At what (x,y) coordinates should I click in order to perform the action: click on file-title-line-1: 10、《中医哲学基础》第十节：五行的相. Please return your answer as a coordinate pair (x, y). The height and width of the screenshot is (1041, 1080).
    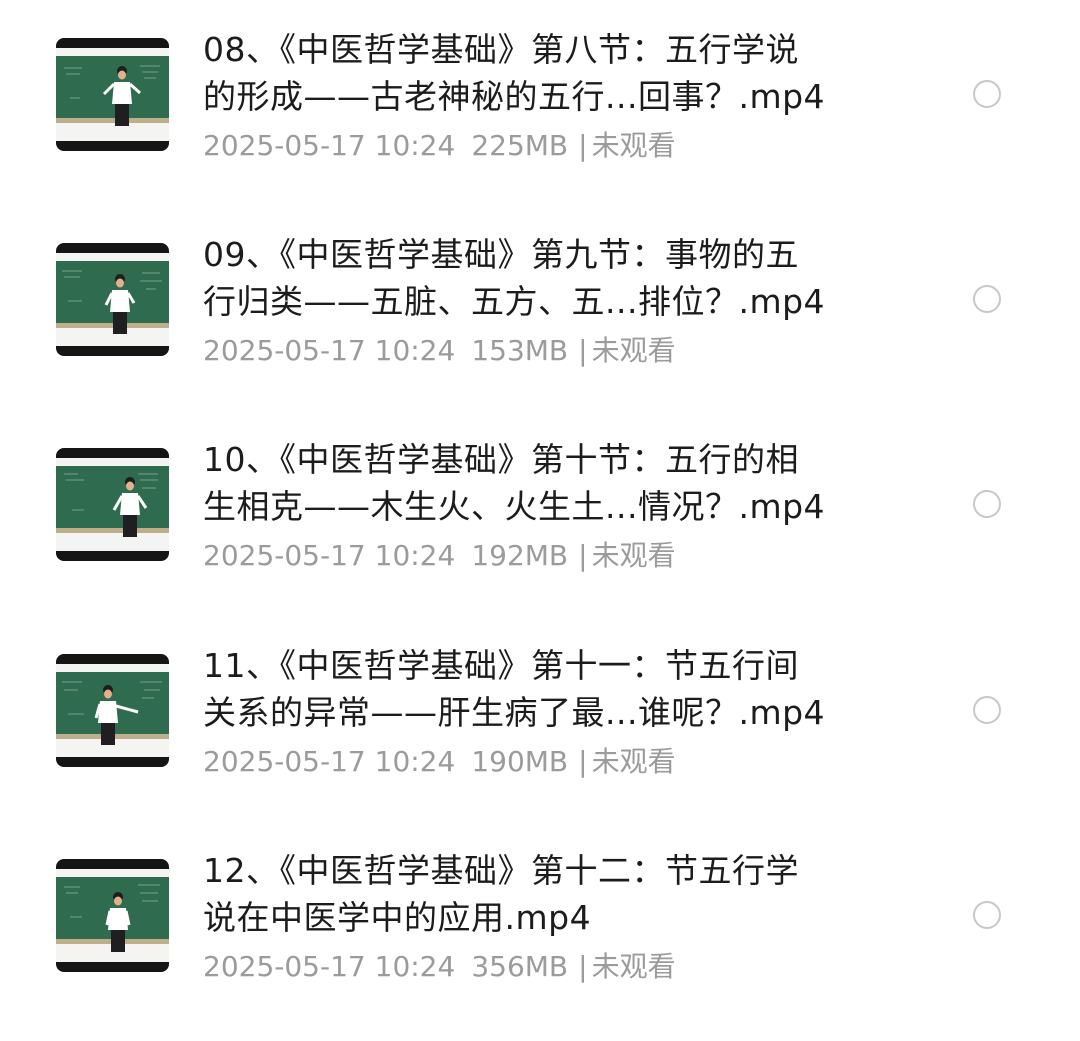
    Looking at the image, I should click on (501, 459).